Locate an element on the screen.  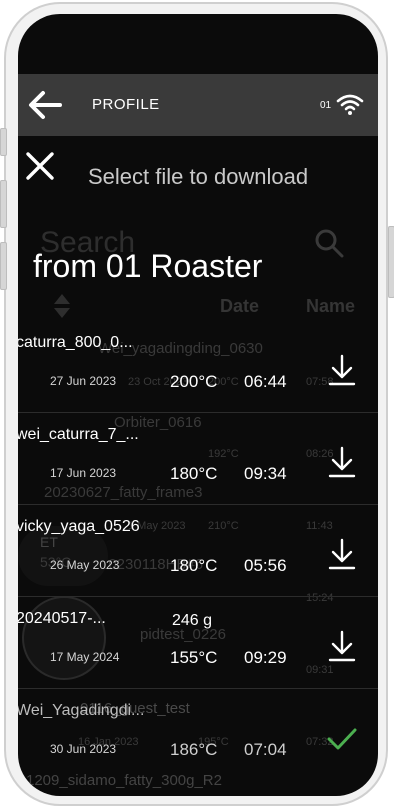
app-bar: PROFILE 01 is located at coordinates (198, 105).